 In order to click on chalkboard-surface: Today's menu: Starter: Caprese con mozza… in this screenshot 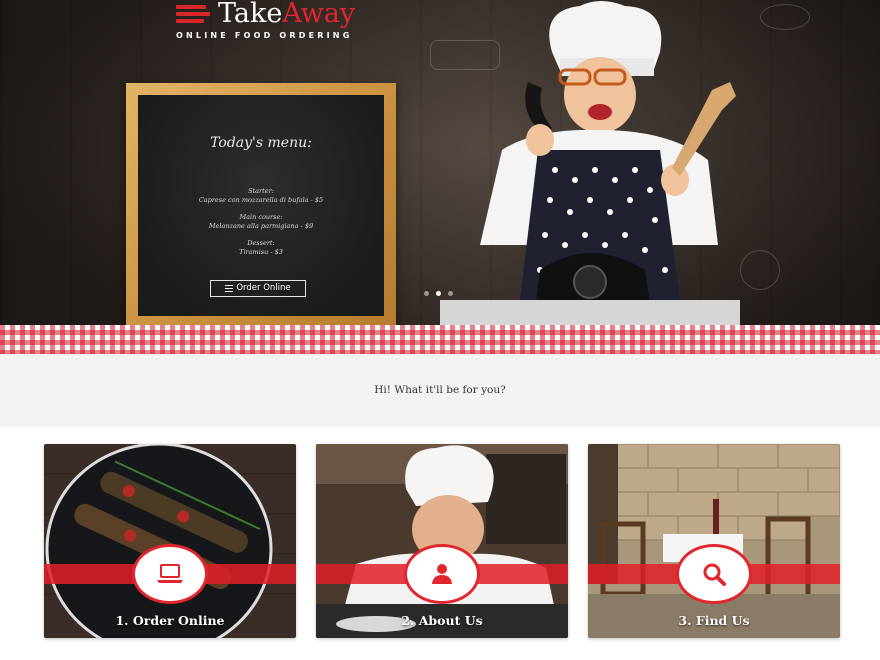, I will do `click(261, 205)`.